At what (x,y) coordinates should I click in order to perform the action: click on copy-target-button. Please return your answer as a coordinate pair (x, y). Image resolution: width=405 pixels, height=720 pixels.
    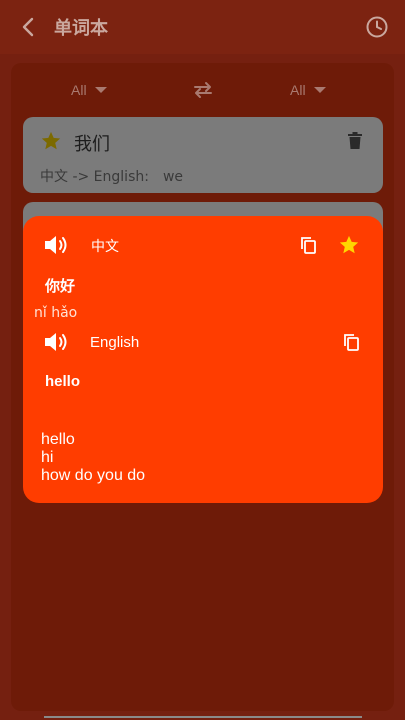
    Looking at the image, I should click on (351, 342).